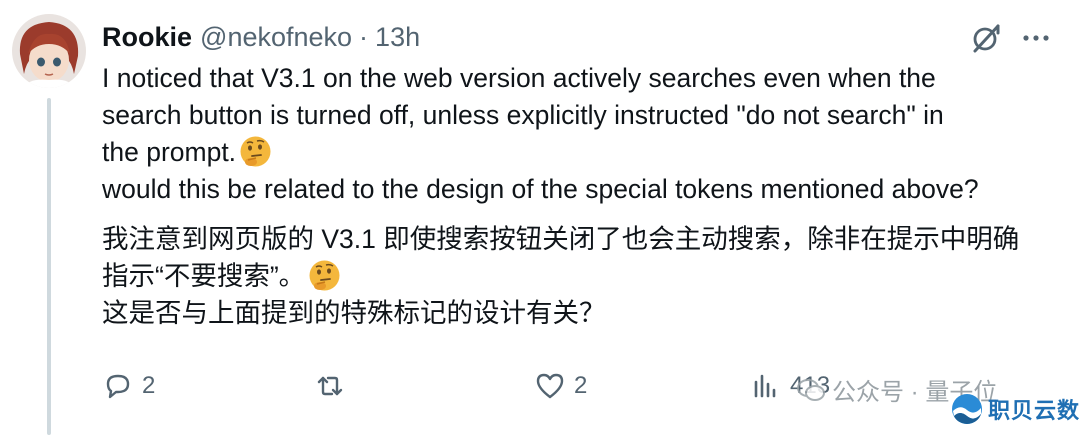 The height and width of the screenshot is (435, 1080). Describe the element at coordinates (397, 37) in the screenshot. I see `timestamp: 13h` at that location.